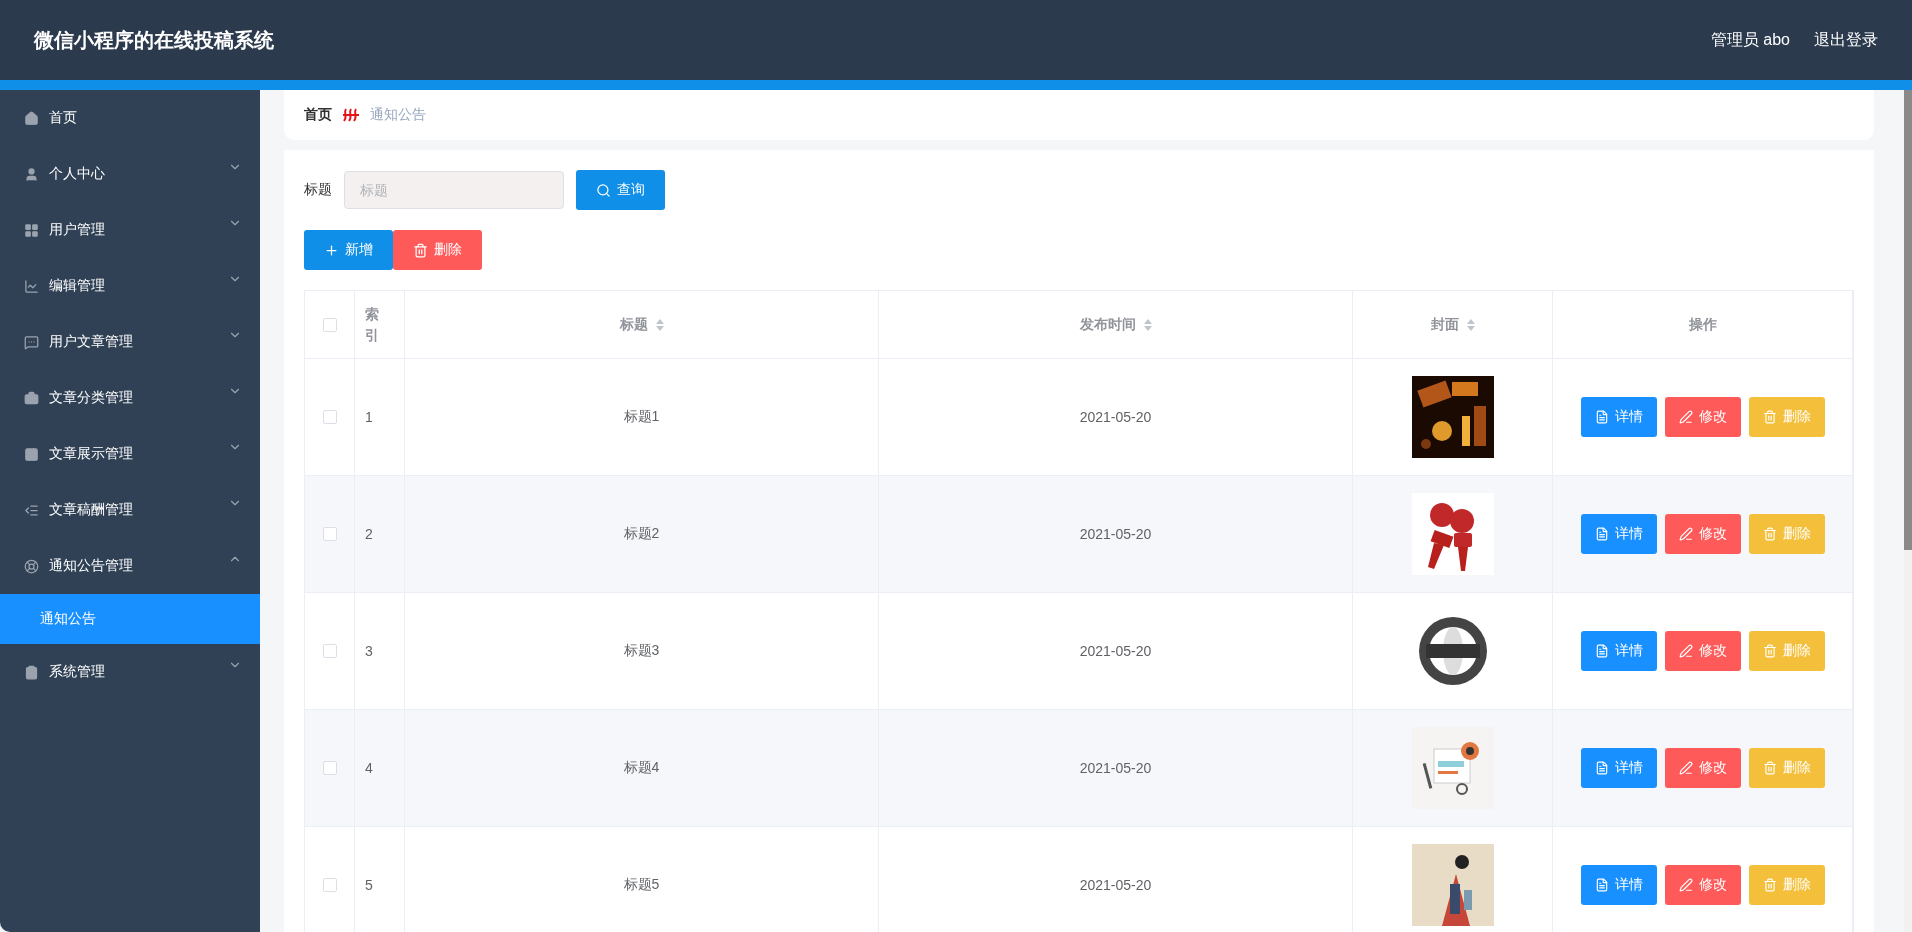  I want to click on table-cell: 4, so click(369, 768).